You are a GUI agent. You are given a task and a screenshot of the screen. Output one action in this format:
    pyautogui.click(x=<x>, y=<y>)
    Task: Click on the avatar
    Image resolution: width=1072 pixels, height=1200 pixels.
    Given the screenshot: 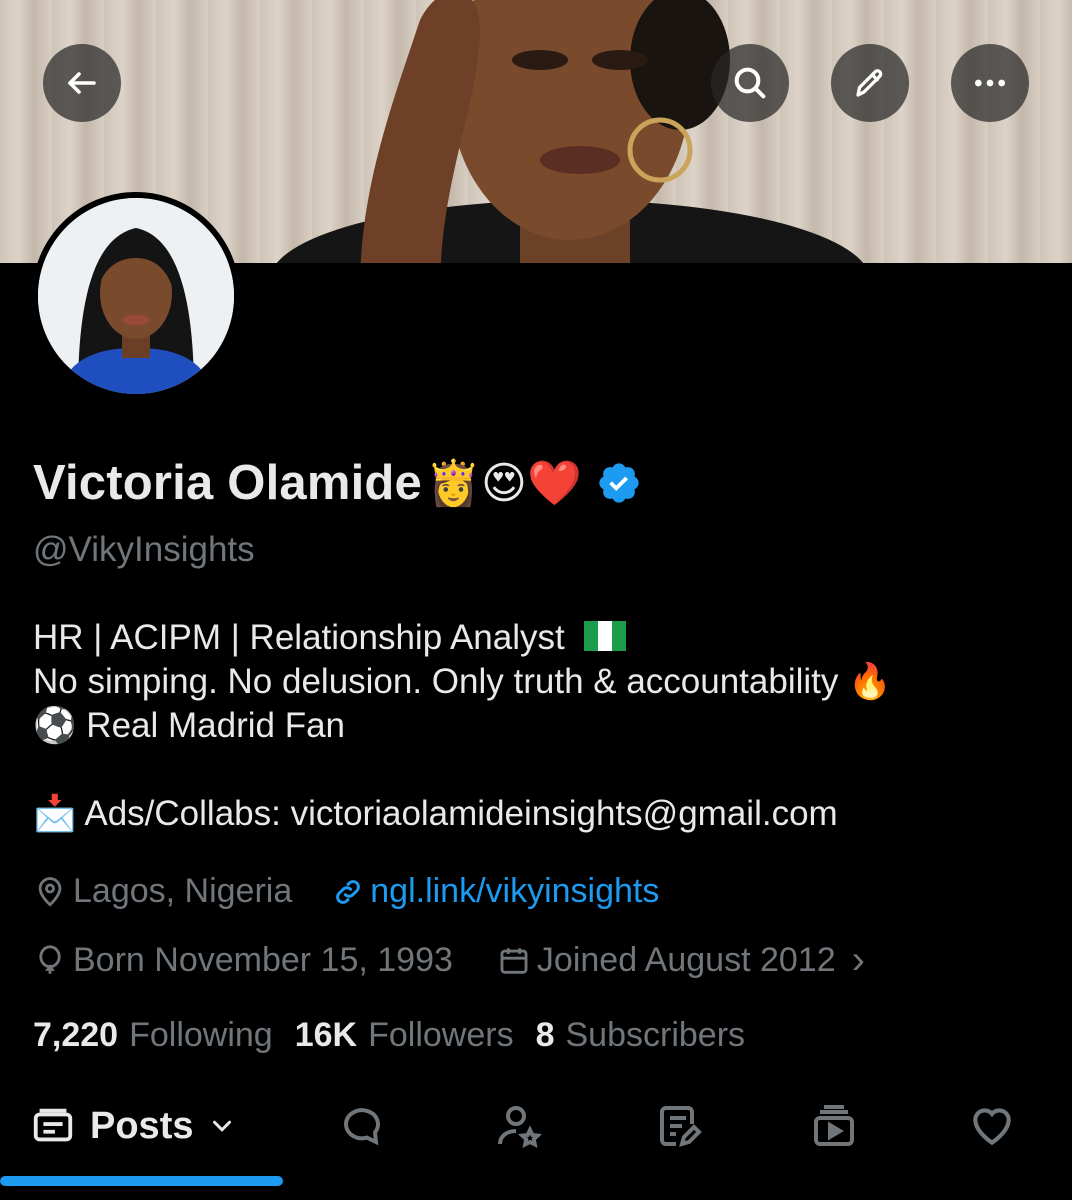 What is the action you would take?
    pyautogui.click(x=136, y=296)
    